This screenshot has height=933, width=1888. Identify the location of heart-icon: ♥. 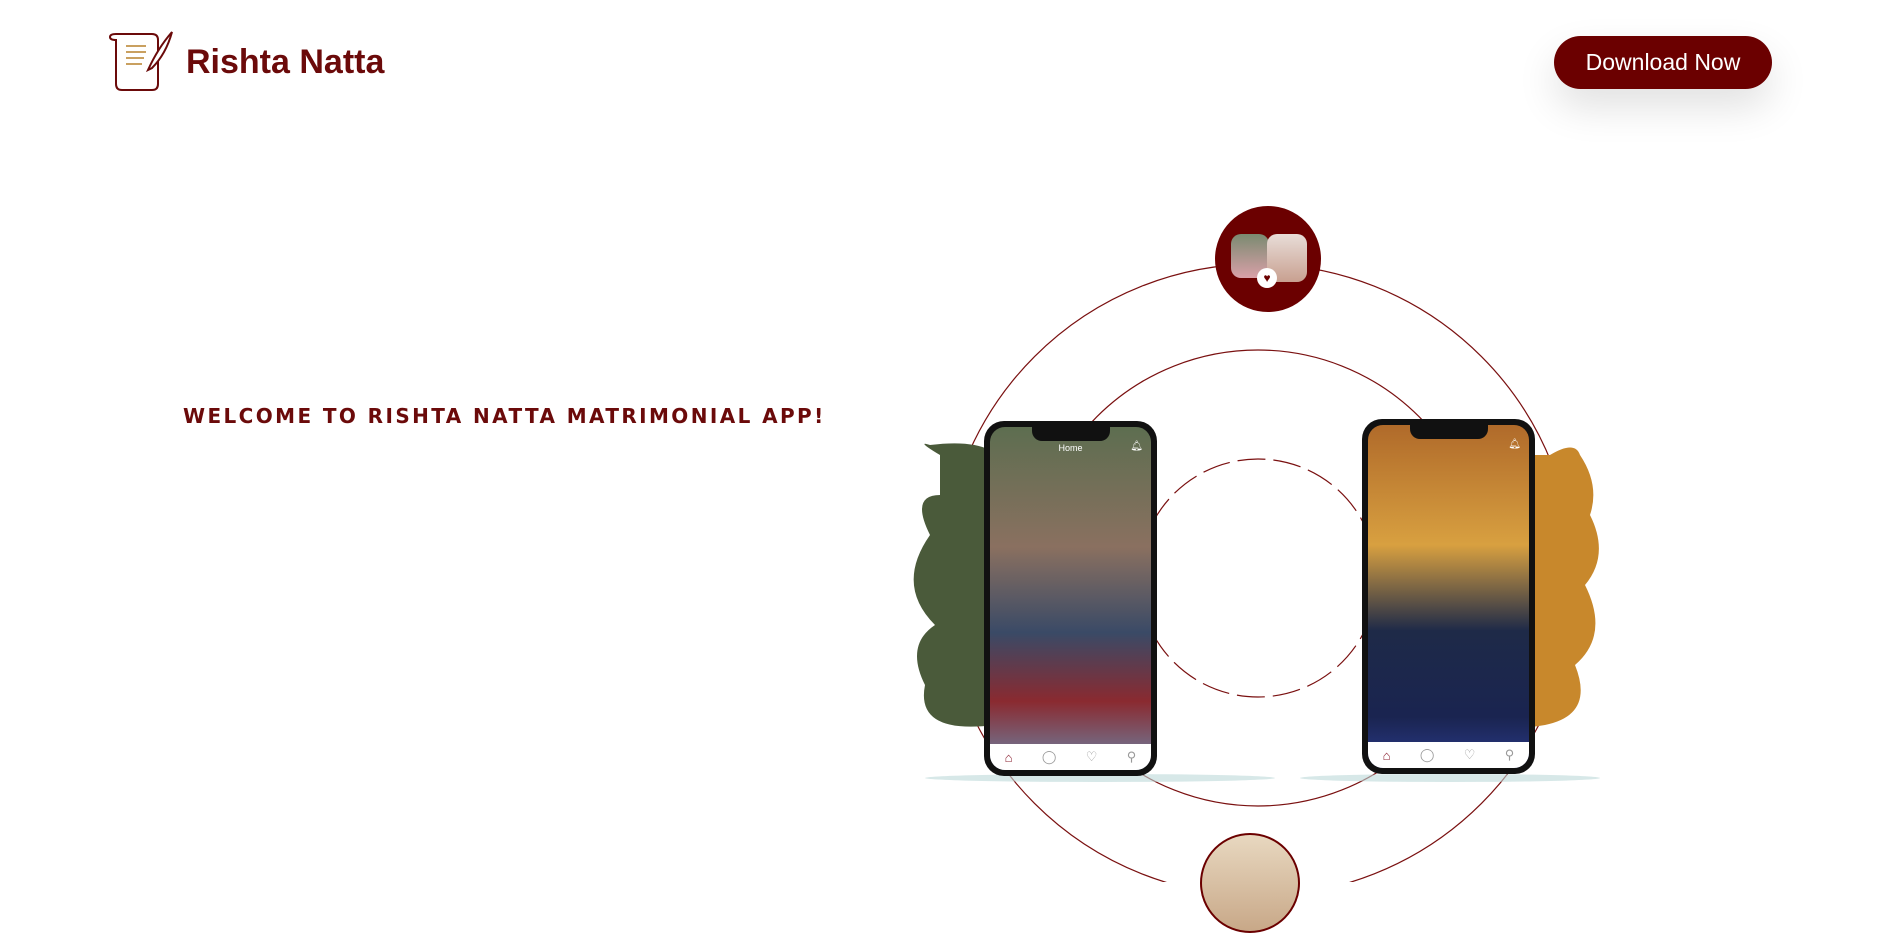
(1267, 278).